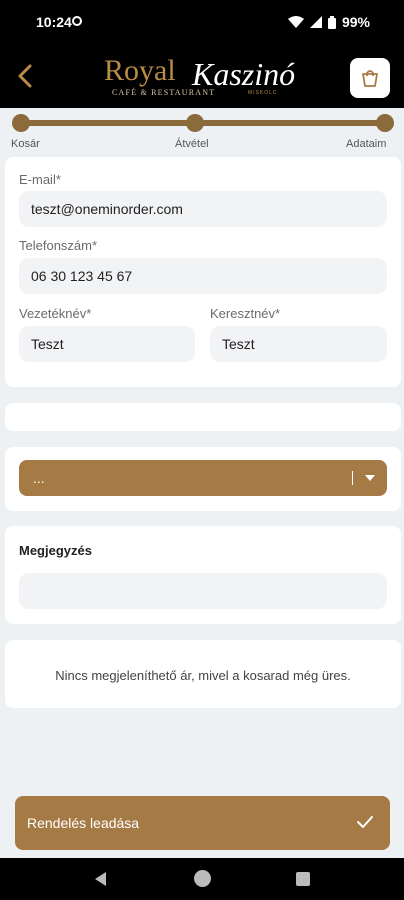  What do you see at coordinates (107, 344) in the screenshot?
I see `lastname-field: Teszt` at bounding box center [107, 344].